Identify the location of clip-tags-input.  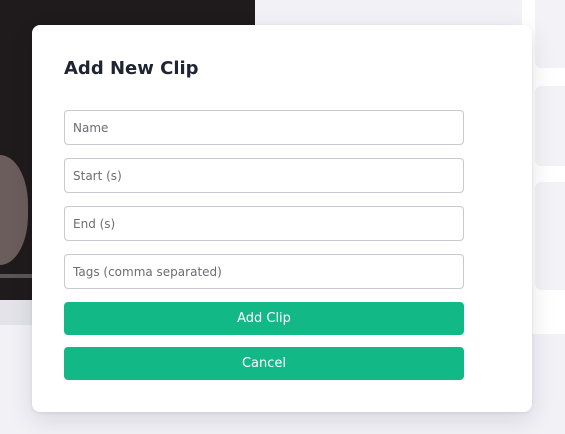
(264, 271).